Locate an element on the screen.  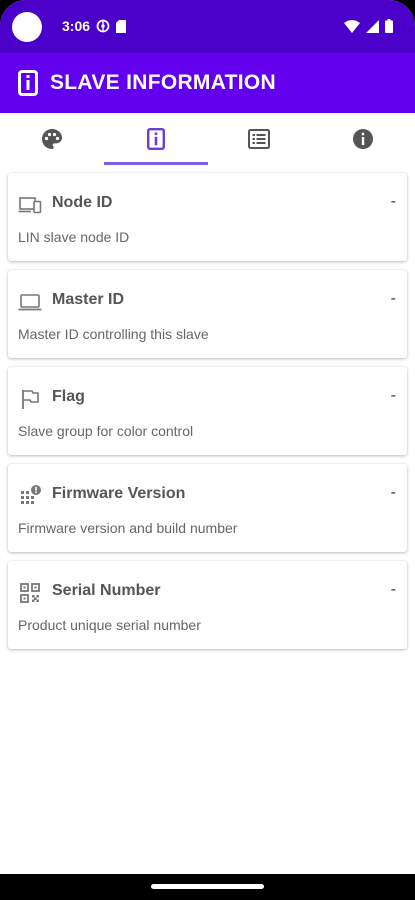
wifi-icon is located at coordinates (352, 26).